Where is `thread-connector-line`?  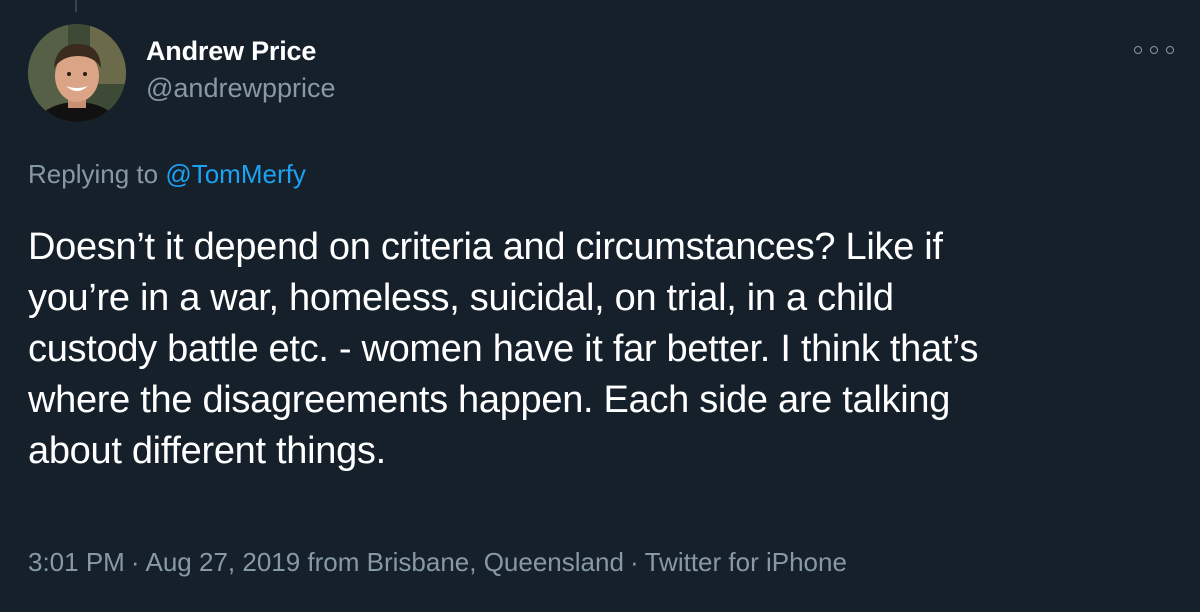
thread-connector-line is located at coordinates (76, 6).